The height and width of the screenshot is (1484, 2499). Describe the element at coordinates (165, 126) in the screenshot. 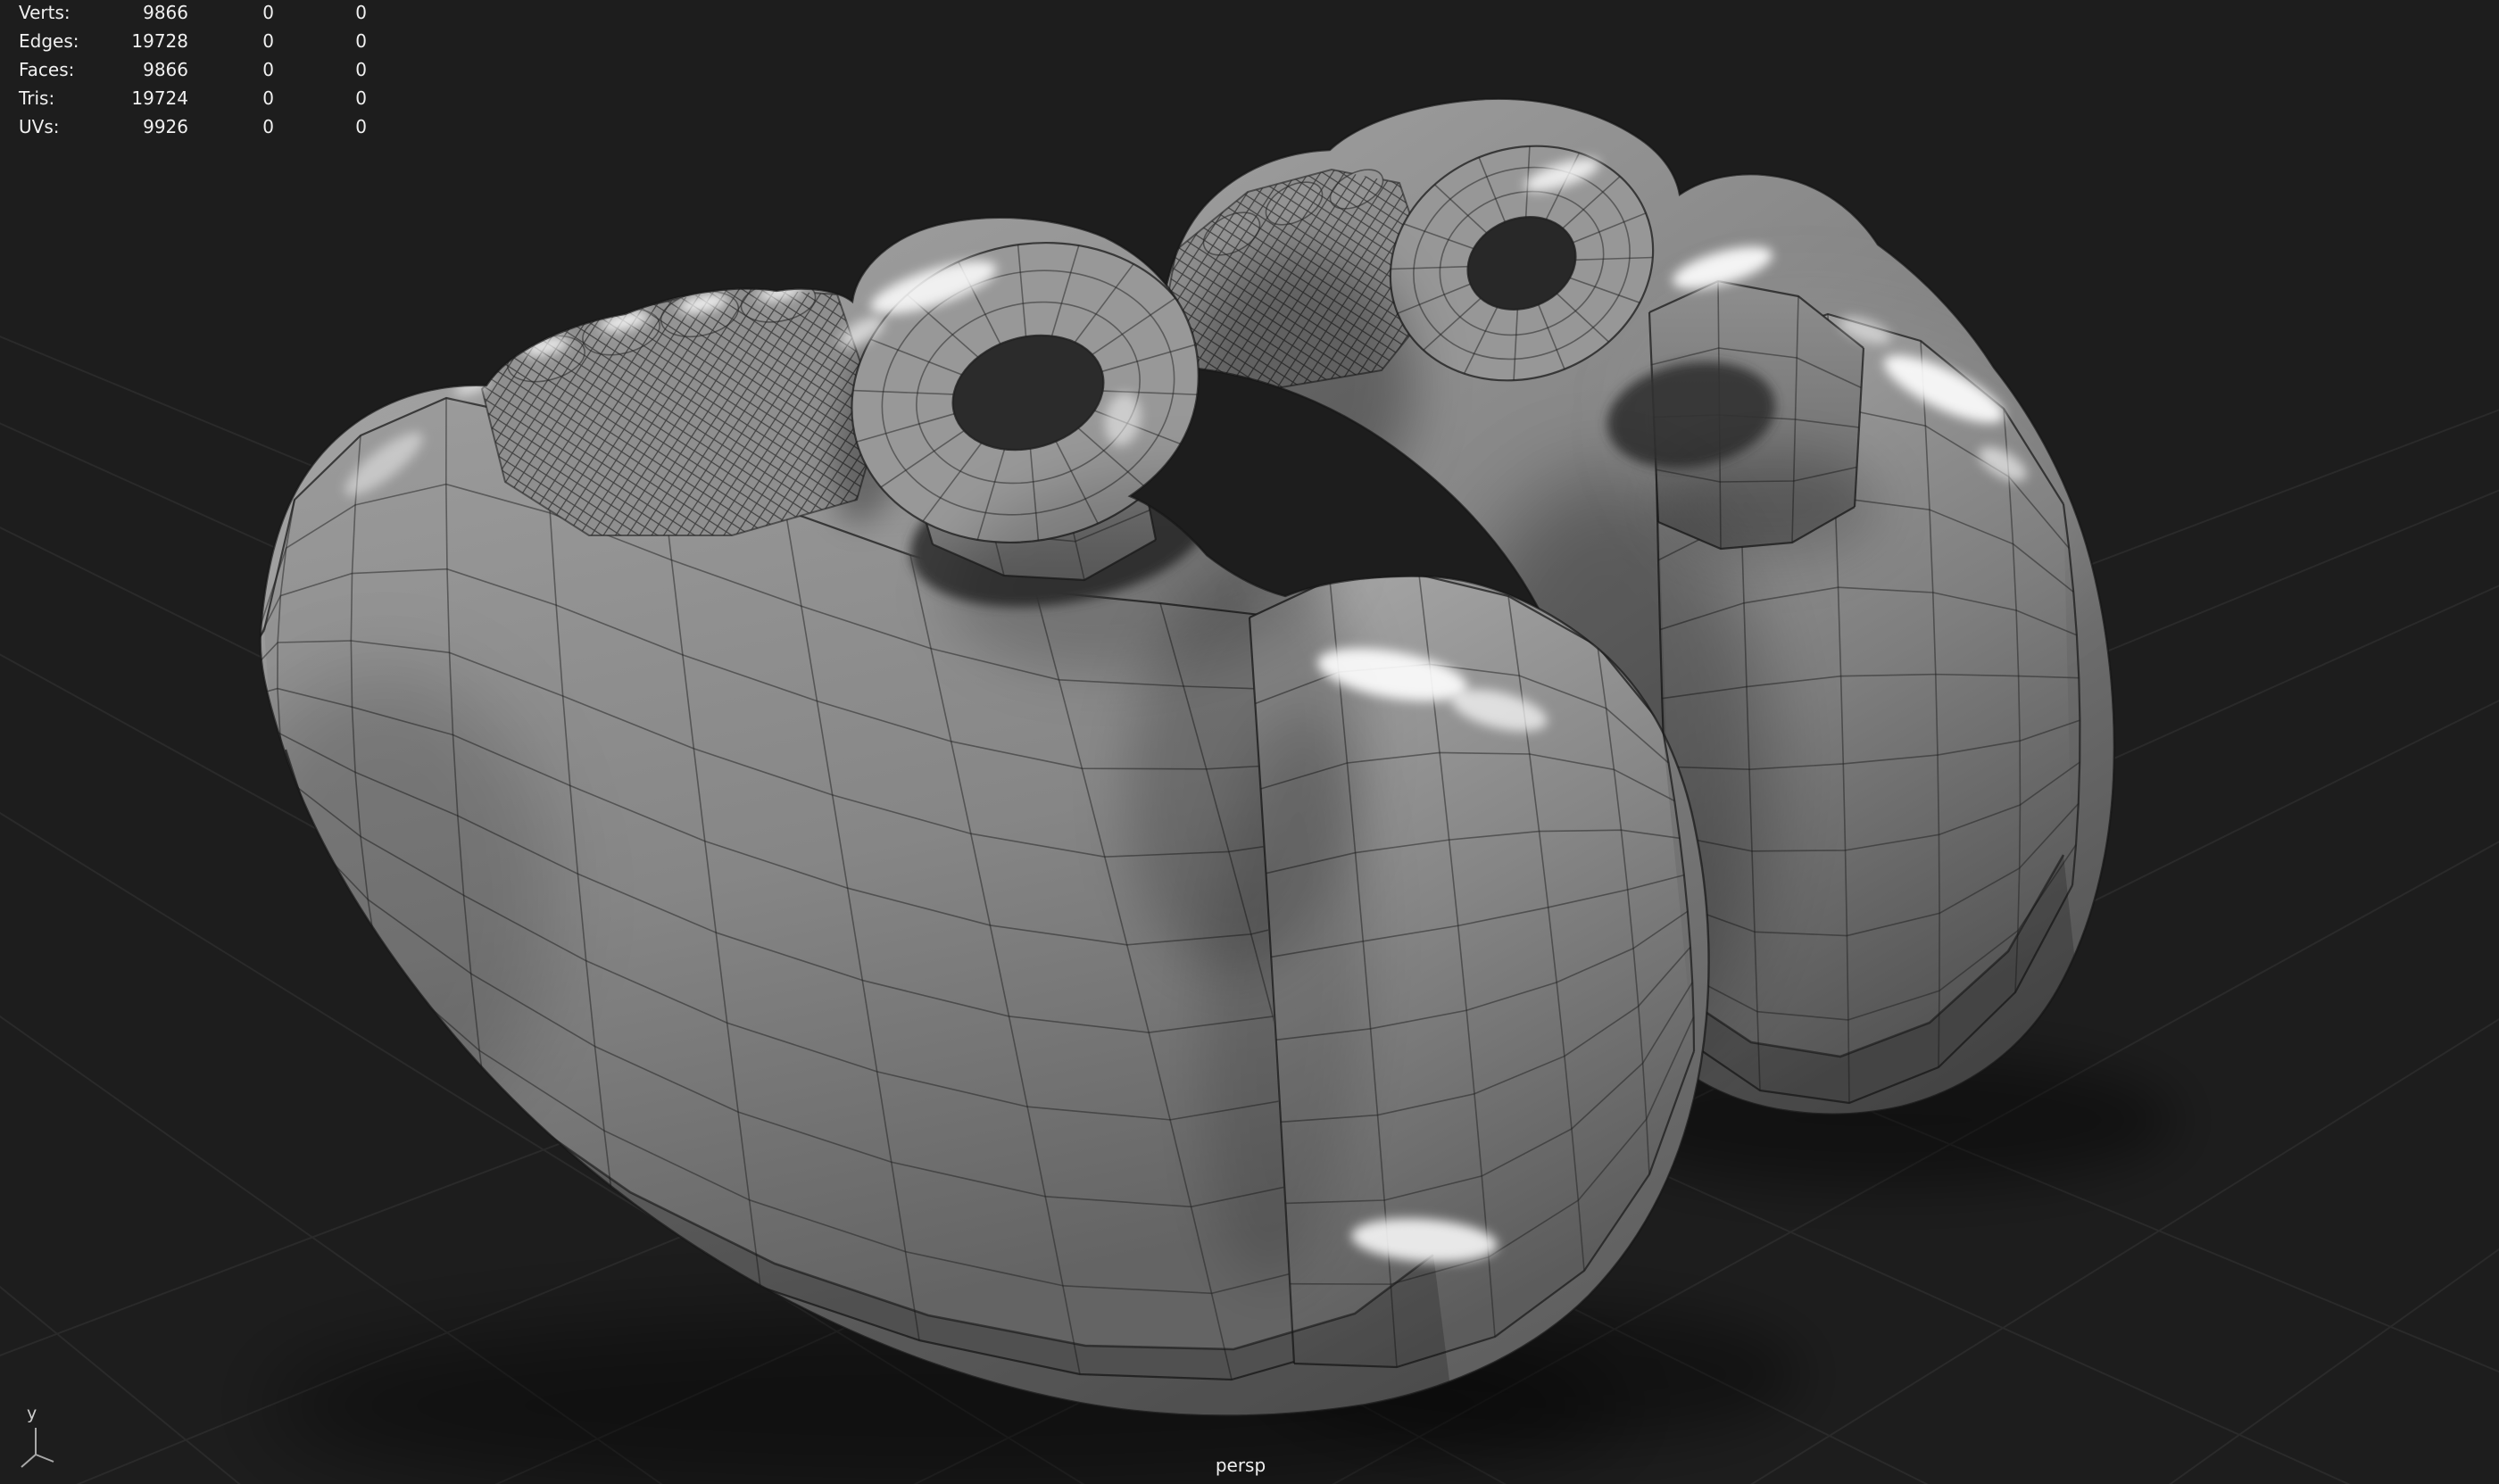

I see `hud-value-1: 9926` at that location.